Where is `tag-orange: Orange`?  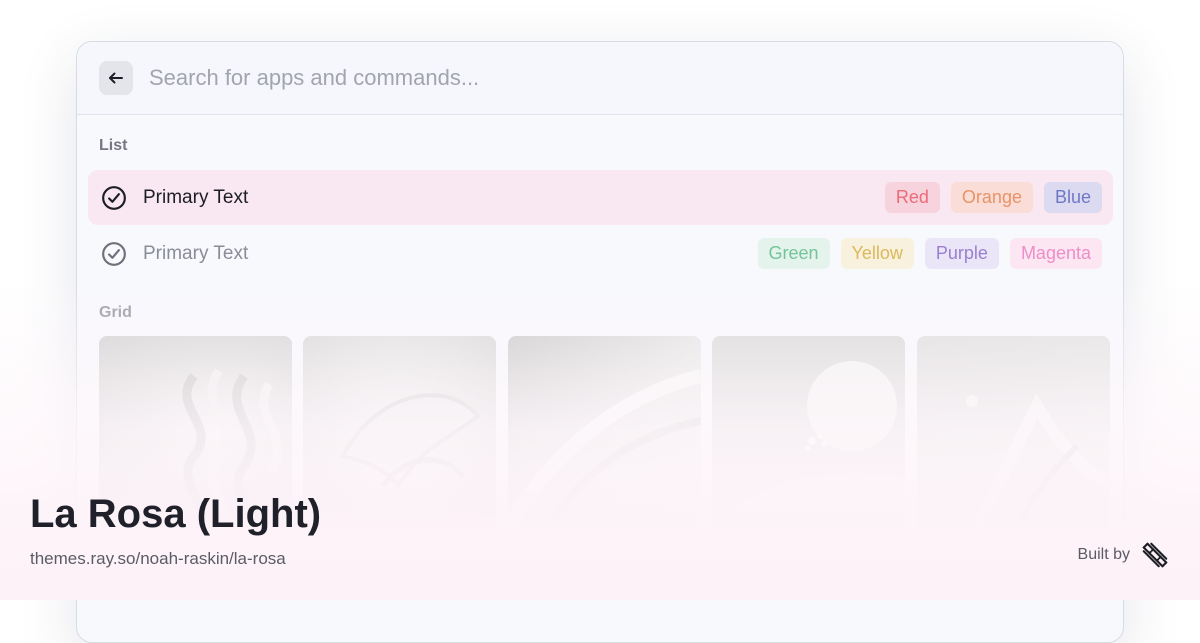
tag-orange: Orange is located at coordinates (991, 197).